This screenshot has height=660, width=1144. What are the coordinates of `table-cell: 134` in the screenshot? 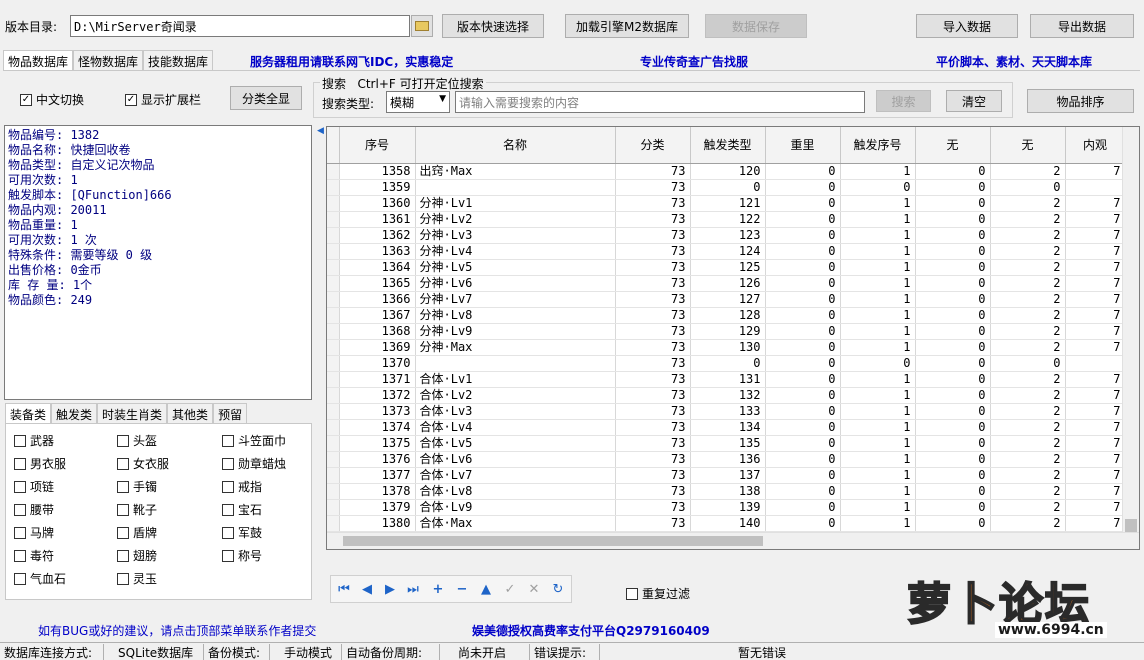 It's located at (728, 427).